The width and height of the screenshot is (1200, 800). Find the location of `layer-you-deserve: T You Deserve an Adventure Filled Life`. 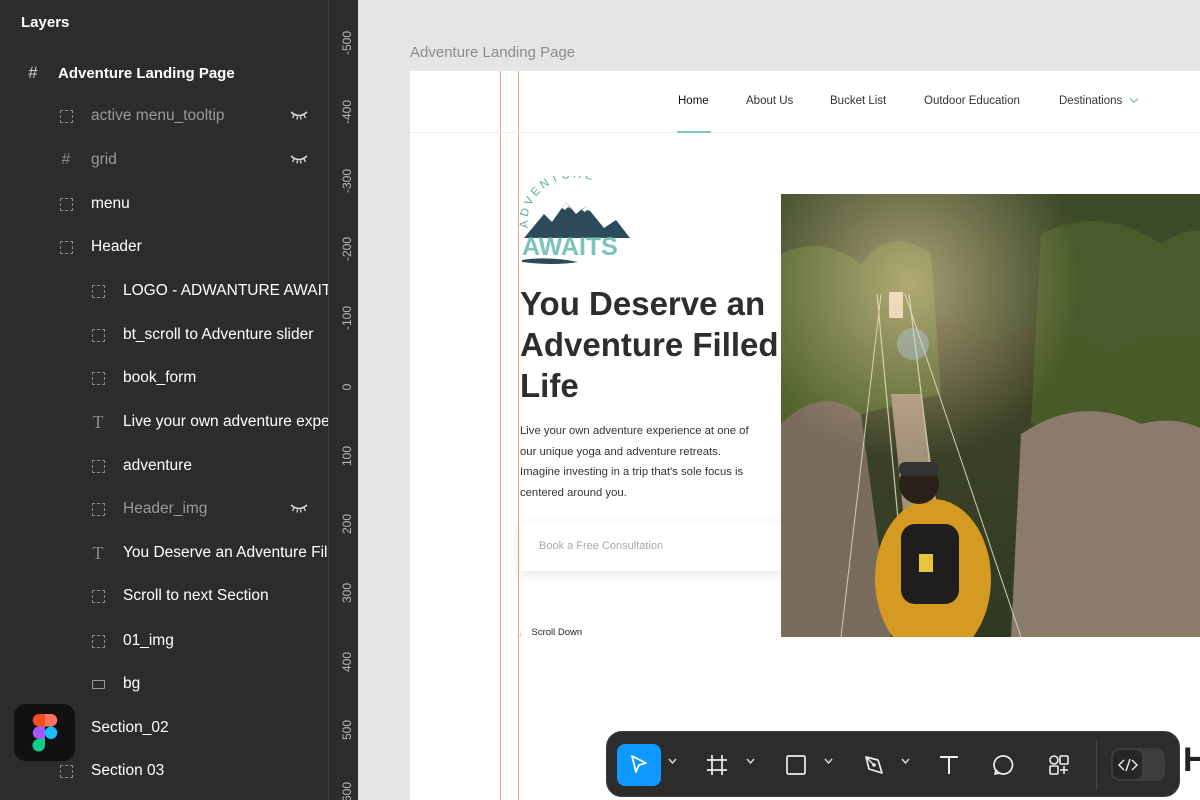

layer-you-deserve: T You Deserve an Adventure Filled Life is located at coordinates (209, 553).